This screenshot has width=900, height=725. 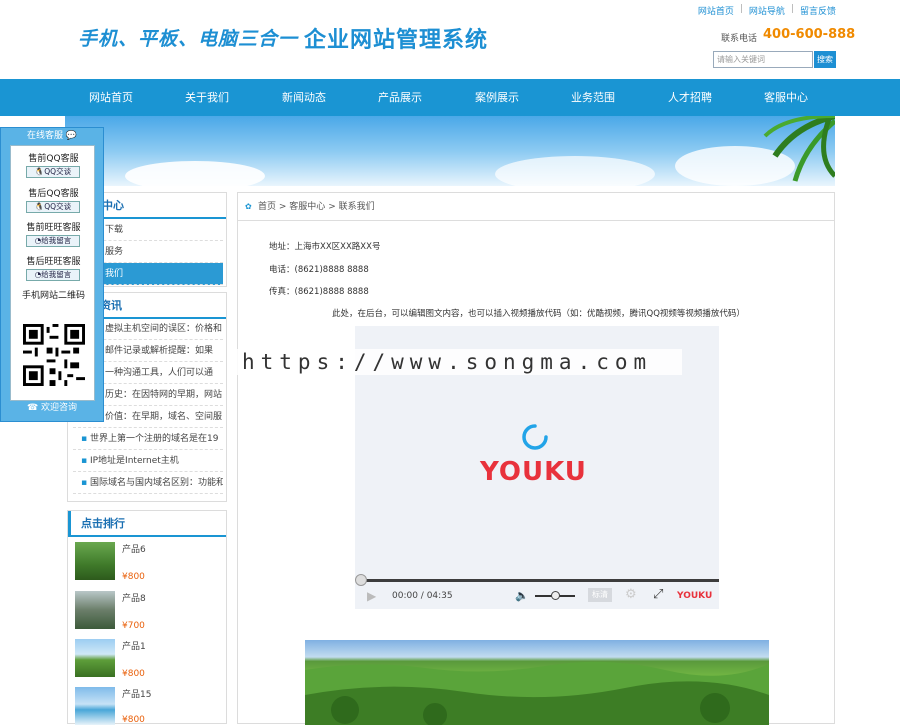 I want to click on play-icon: ▶, so click(x=371, y=596).